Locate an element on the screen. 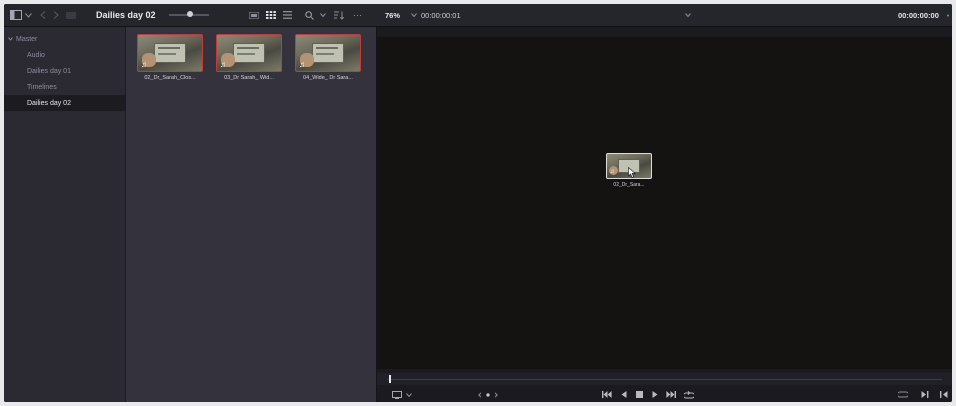 This screenshot has height=406, width=956. sidebar-item-label: Master is located at coordinates (27, 39).